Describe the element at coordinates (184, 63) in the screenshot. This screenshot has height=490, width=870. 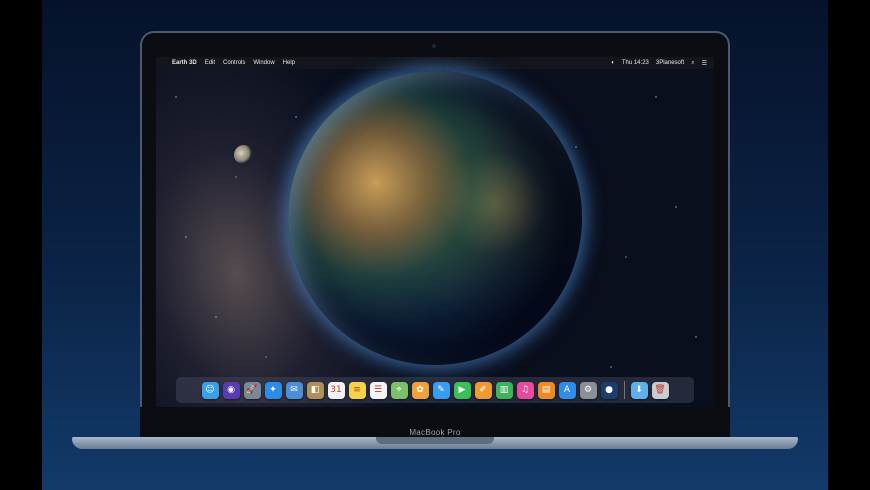
I see `menu-app-name: Earth 3D` at that location.